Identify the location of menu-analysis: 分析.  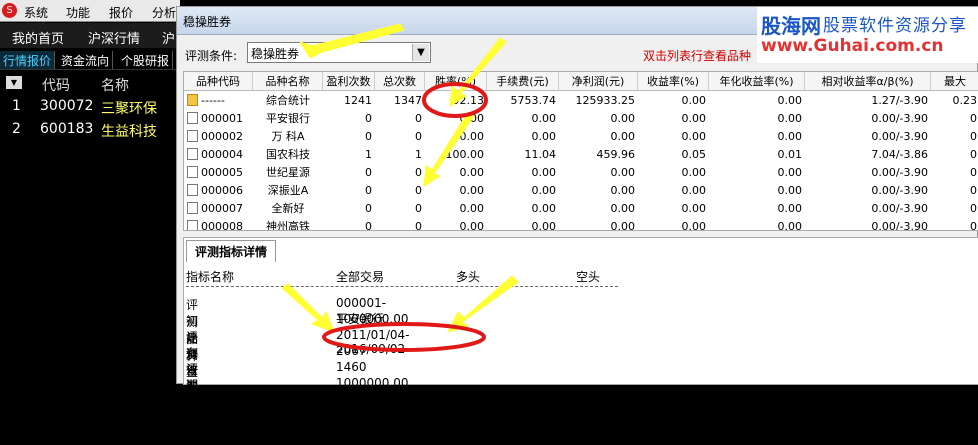
(164, 12).